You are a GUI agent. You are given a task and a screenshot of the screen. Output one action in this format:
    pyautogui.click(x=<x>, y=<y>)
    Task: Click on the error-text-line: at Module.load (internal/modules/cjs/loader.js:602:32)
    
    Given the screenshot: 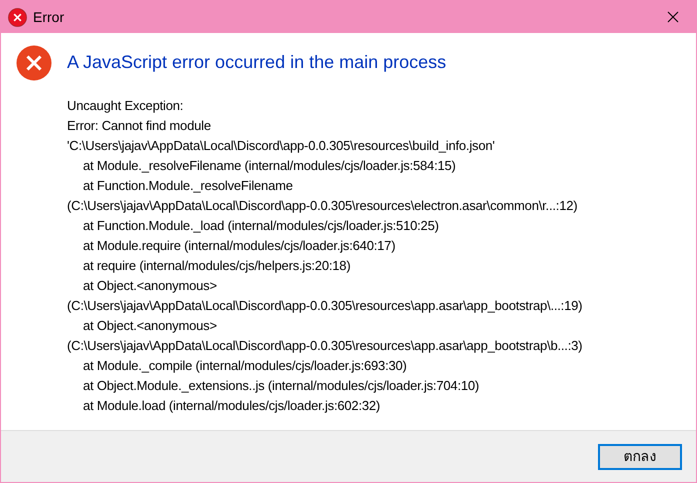 What is the action you would take?
    pyautogui.click(x=231, y=406)
    